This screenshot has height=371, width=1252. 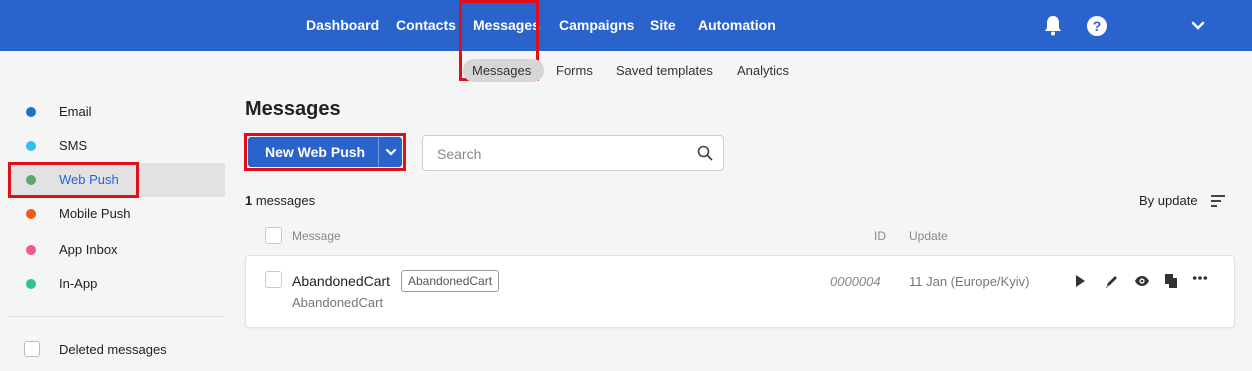 What do you see at coordinates (705, 153) in the screenshot?
I see `search-icon` at bounding box center [705, 153].